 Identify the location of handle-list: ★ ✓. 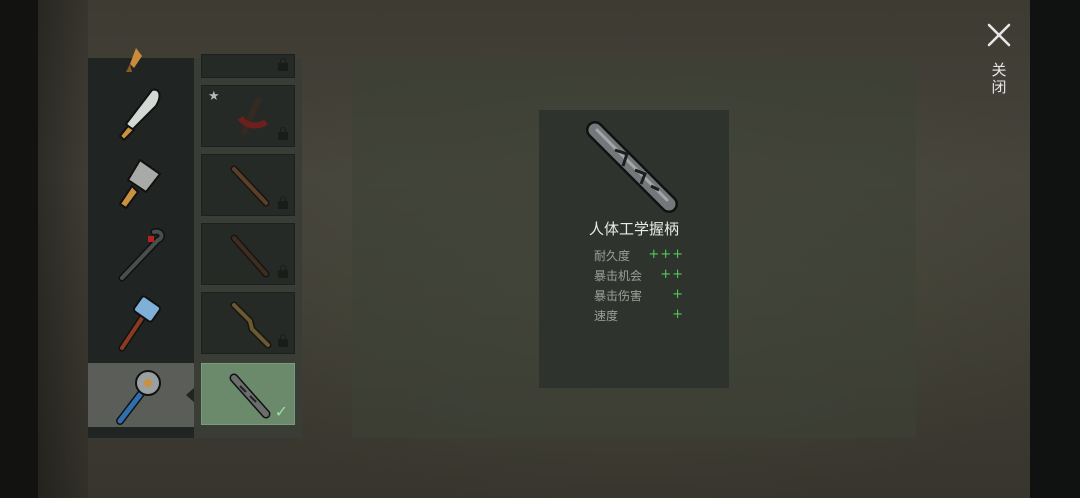
(248, 246).